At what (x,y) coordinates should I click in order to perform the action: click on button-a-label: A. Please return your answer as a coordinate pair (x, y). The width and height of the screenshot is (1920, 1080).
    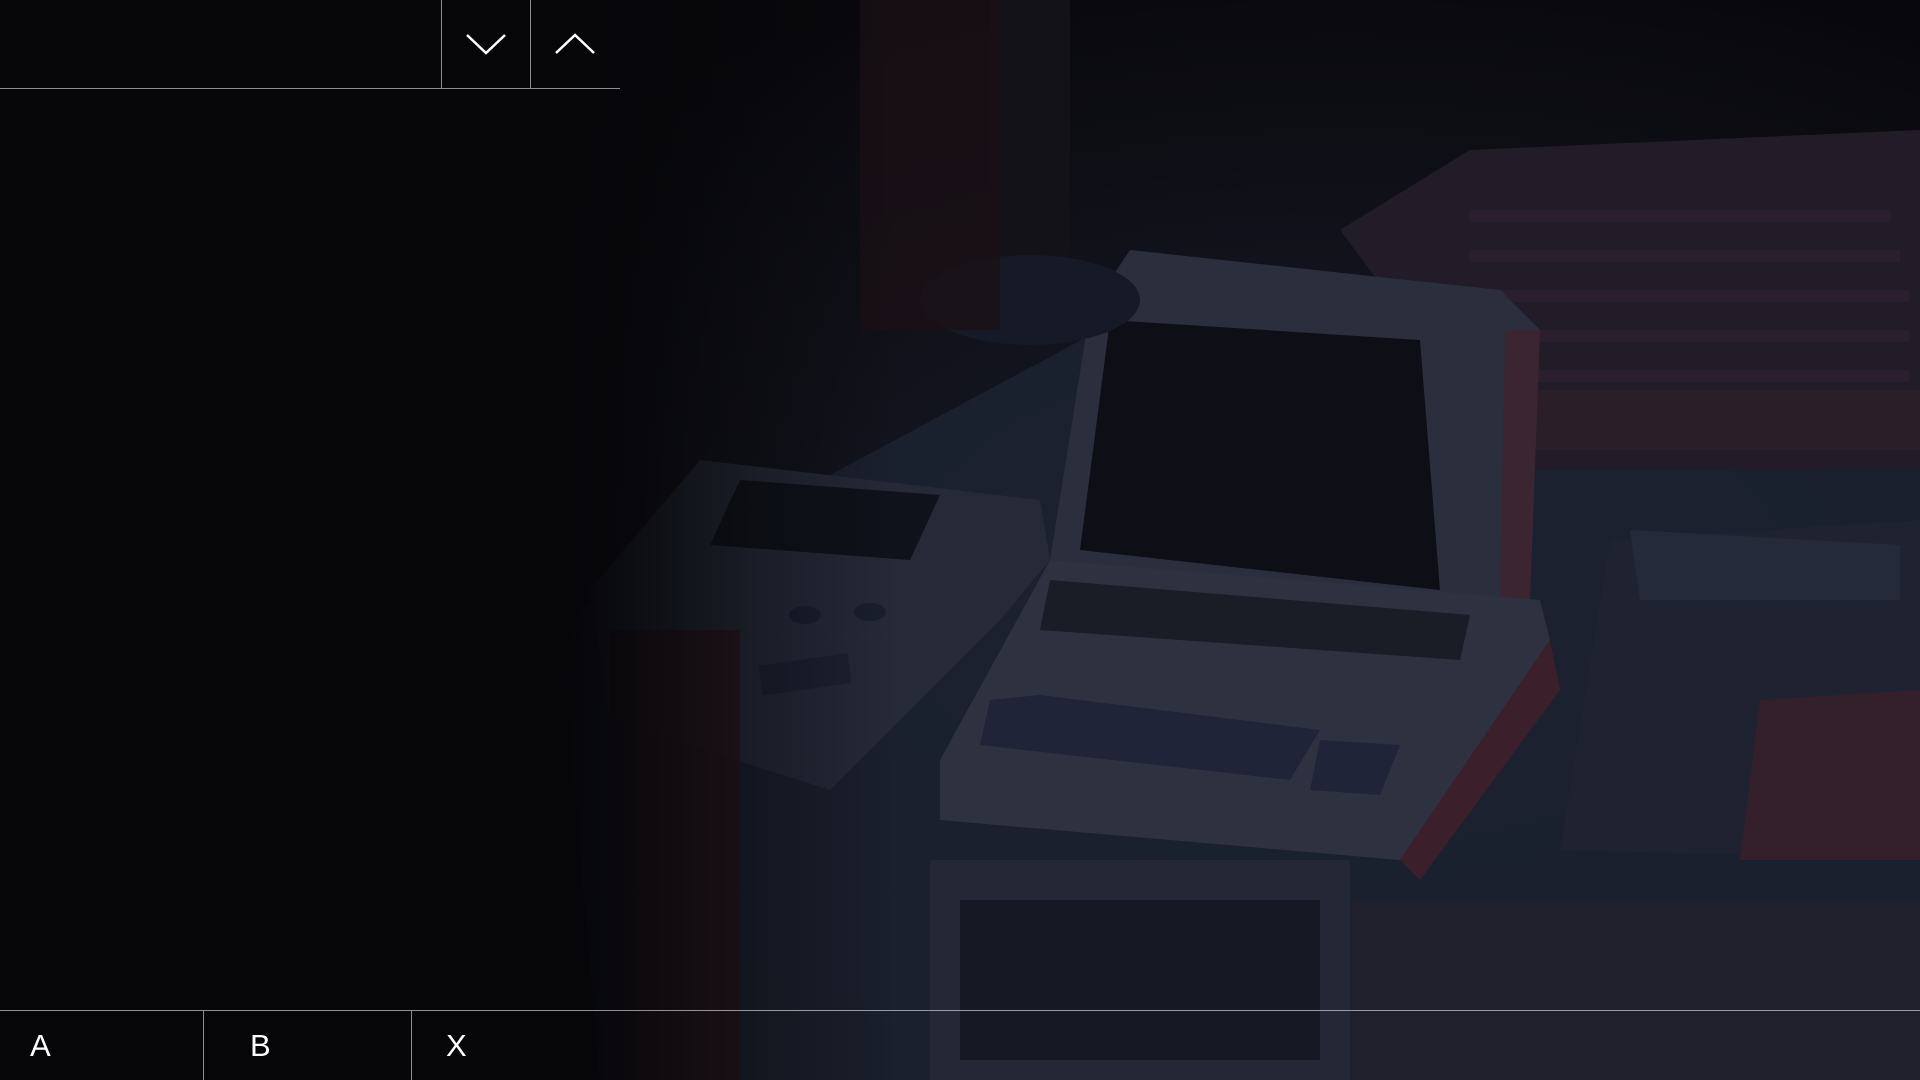
    Looking at the image, I should click on (41, 1045).